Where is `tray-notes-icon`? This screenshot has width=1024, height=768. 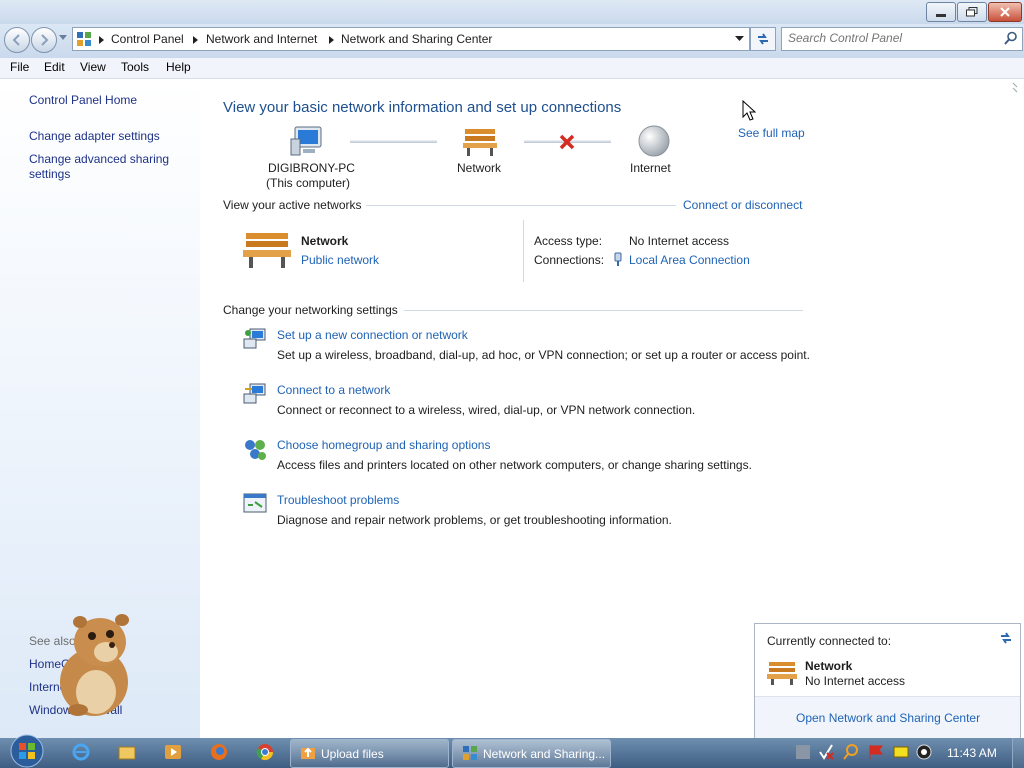 tray-notes-icon is located at coordinates (901, 752).